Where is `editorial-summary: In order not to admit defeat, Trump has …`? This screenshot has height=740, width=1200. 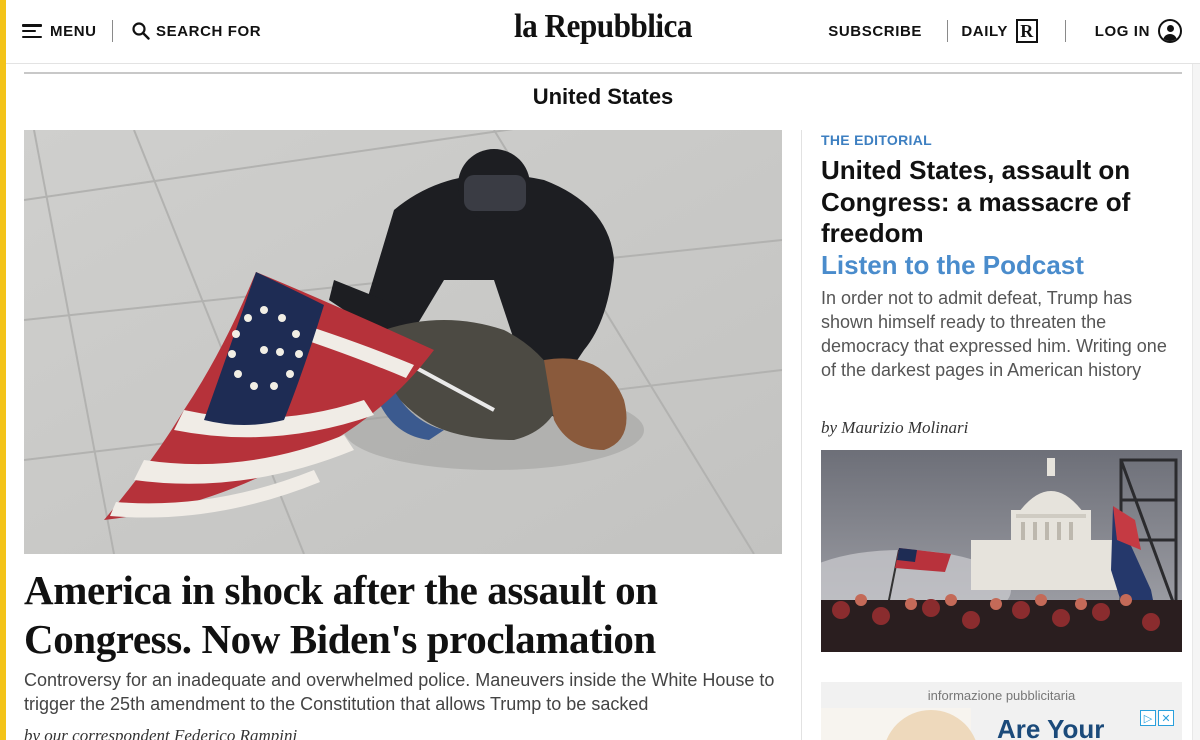
editorial-summary: In order not to admit defeat, Trump has … is located at coordinates (994, 334).